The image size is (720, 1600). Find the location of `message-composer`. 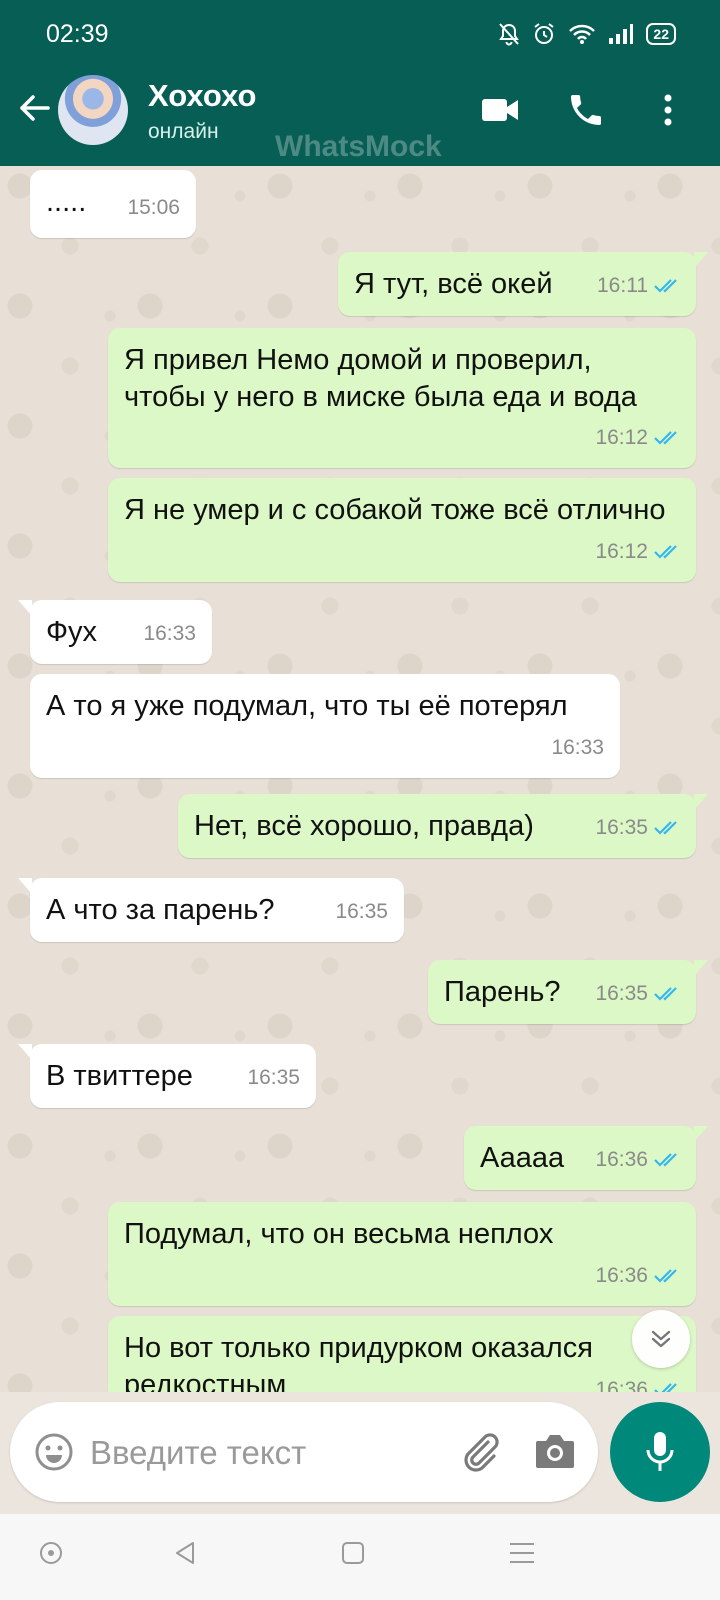

message-composer is located at coordinates (304, 1452).